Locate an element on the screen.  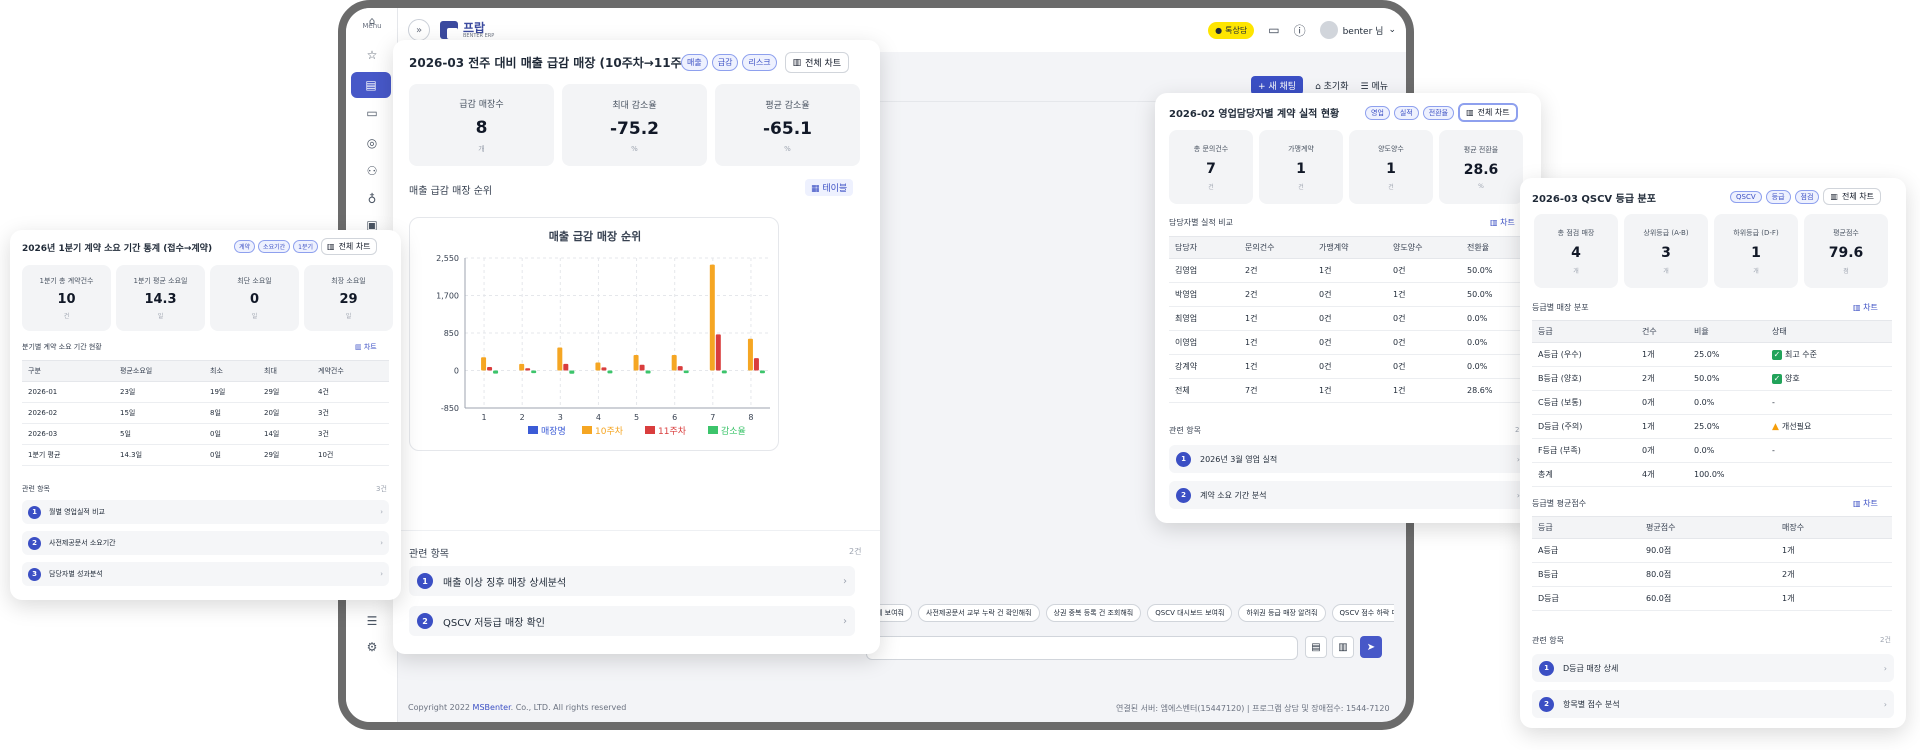
table-row: D등급 60.0점 1개 is located at coordinates (1712, 598).